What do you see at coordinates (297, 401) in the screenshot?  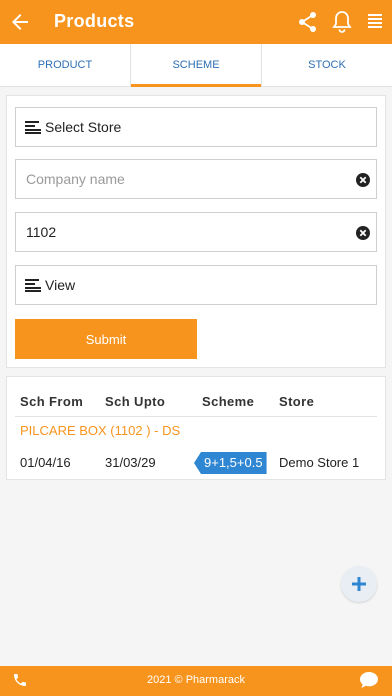 I see `column-header-store: Store` at bounding box center [297, 401].